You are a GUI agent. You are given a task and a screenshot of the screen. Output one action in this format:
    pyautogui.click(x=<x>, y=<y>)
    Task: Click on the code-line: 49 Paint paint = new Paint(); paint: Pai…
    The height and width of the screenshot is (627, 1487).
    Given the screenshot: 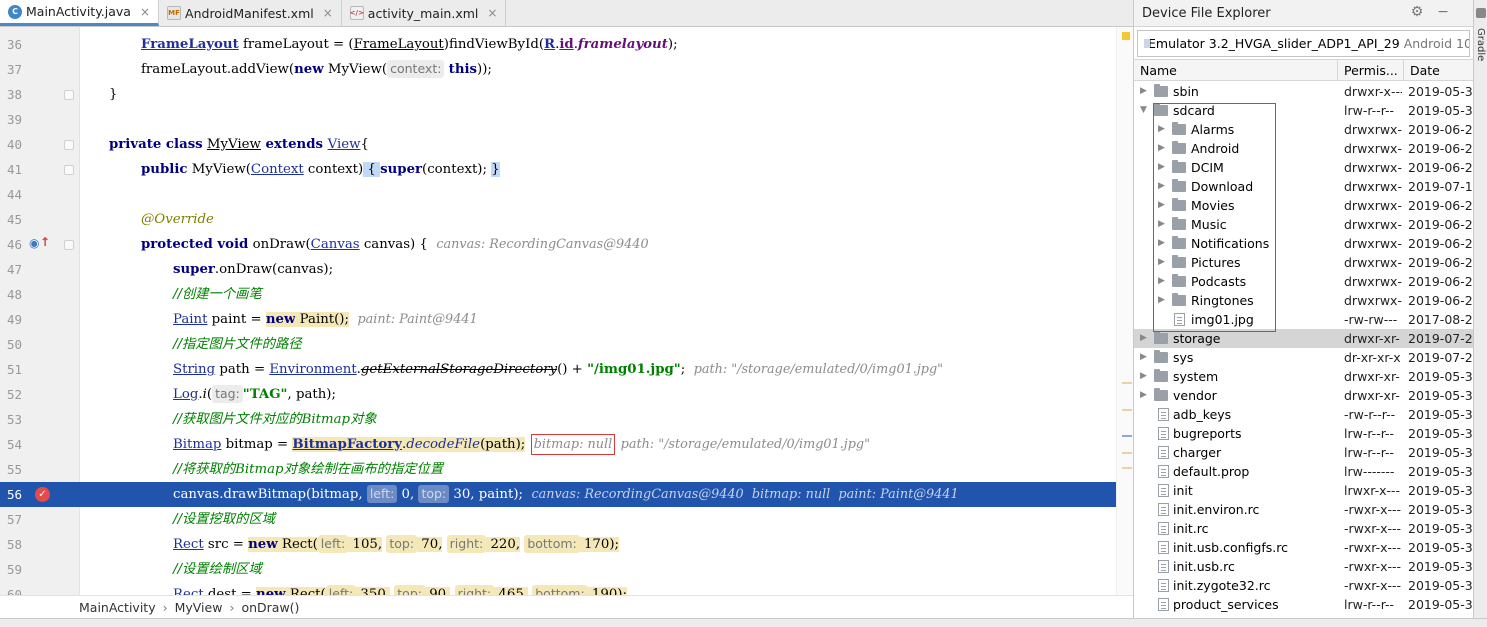 What is the action you would take?
    pyautogui.click(x=566, y=319)
    